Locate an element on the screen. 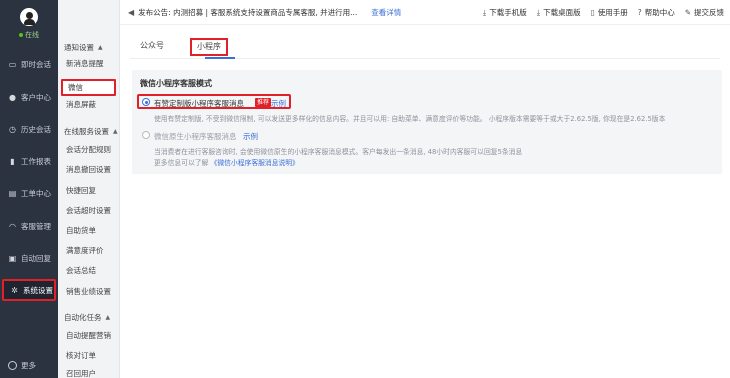 The width and height of the screenshot is (730, 378). help-center-button: ? 帮助中心 is located at coordinates (656, 12).